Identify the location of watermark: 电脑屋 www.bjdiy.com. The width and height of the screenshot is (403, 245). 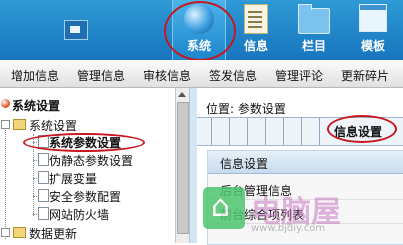
(303, 213).